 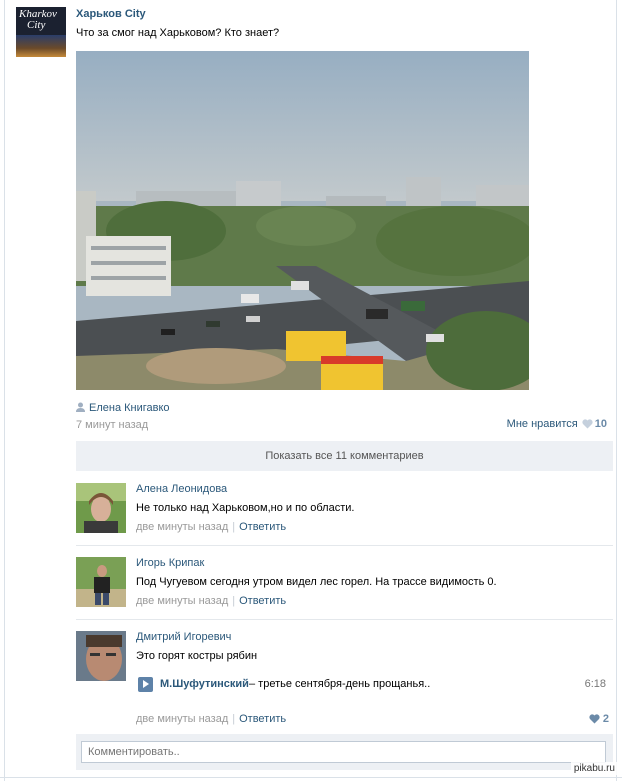 What do you see at coordinates (616, 390) in the screenshot?
I see `right-border` at bounding box center [616, 390].